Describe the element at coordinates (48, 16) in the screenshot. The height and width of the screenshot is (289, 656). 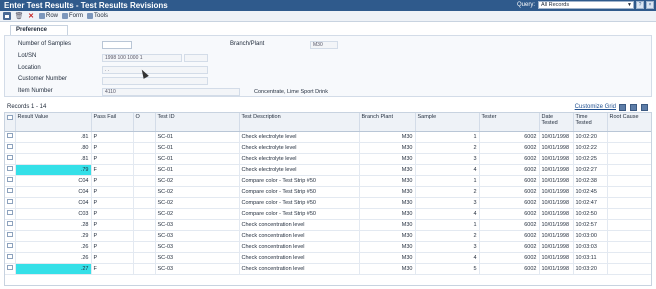
I see `row-menu: Row` at that location.